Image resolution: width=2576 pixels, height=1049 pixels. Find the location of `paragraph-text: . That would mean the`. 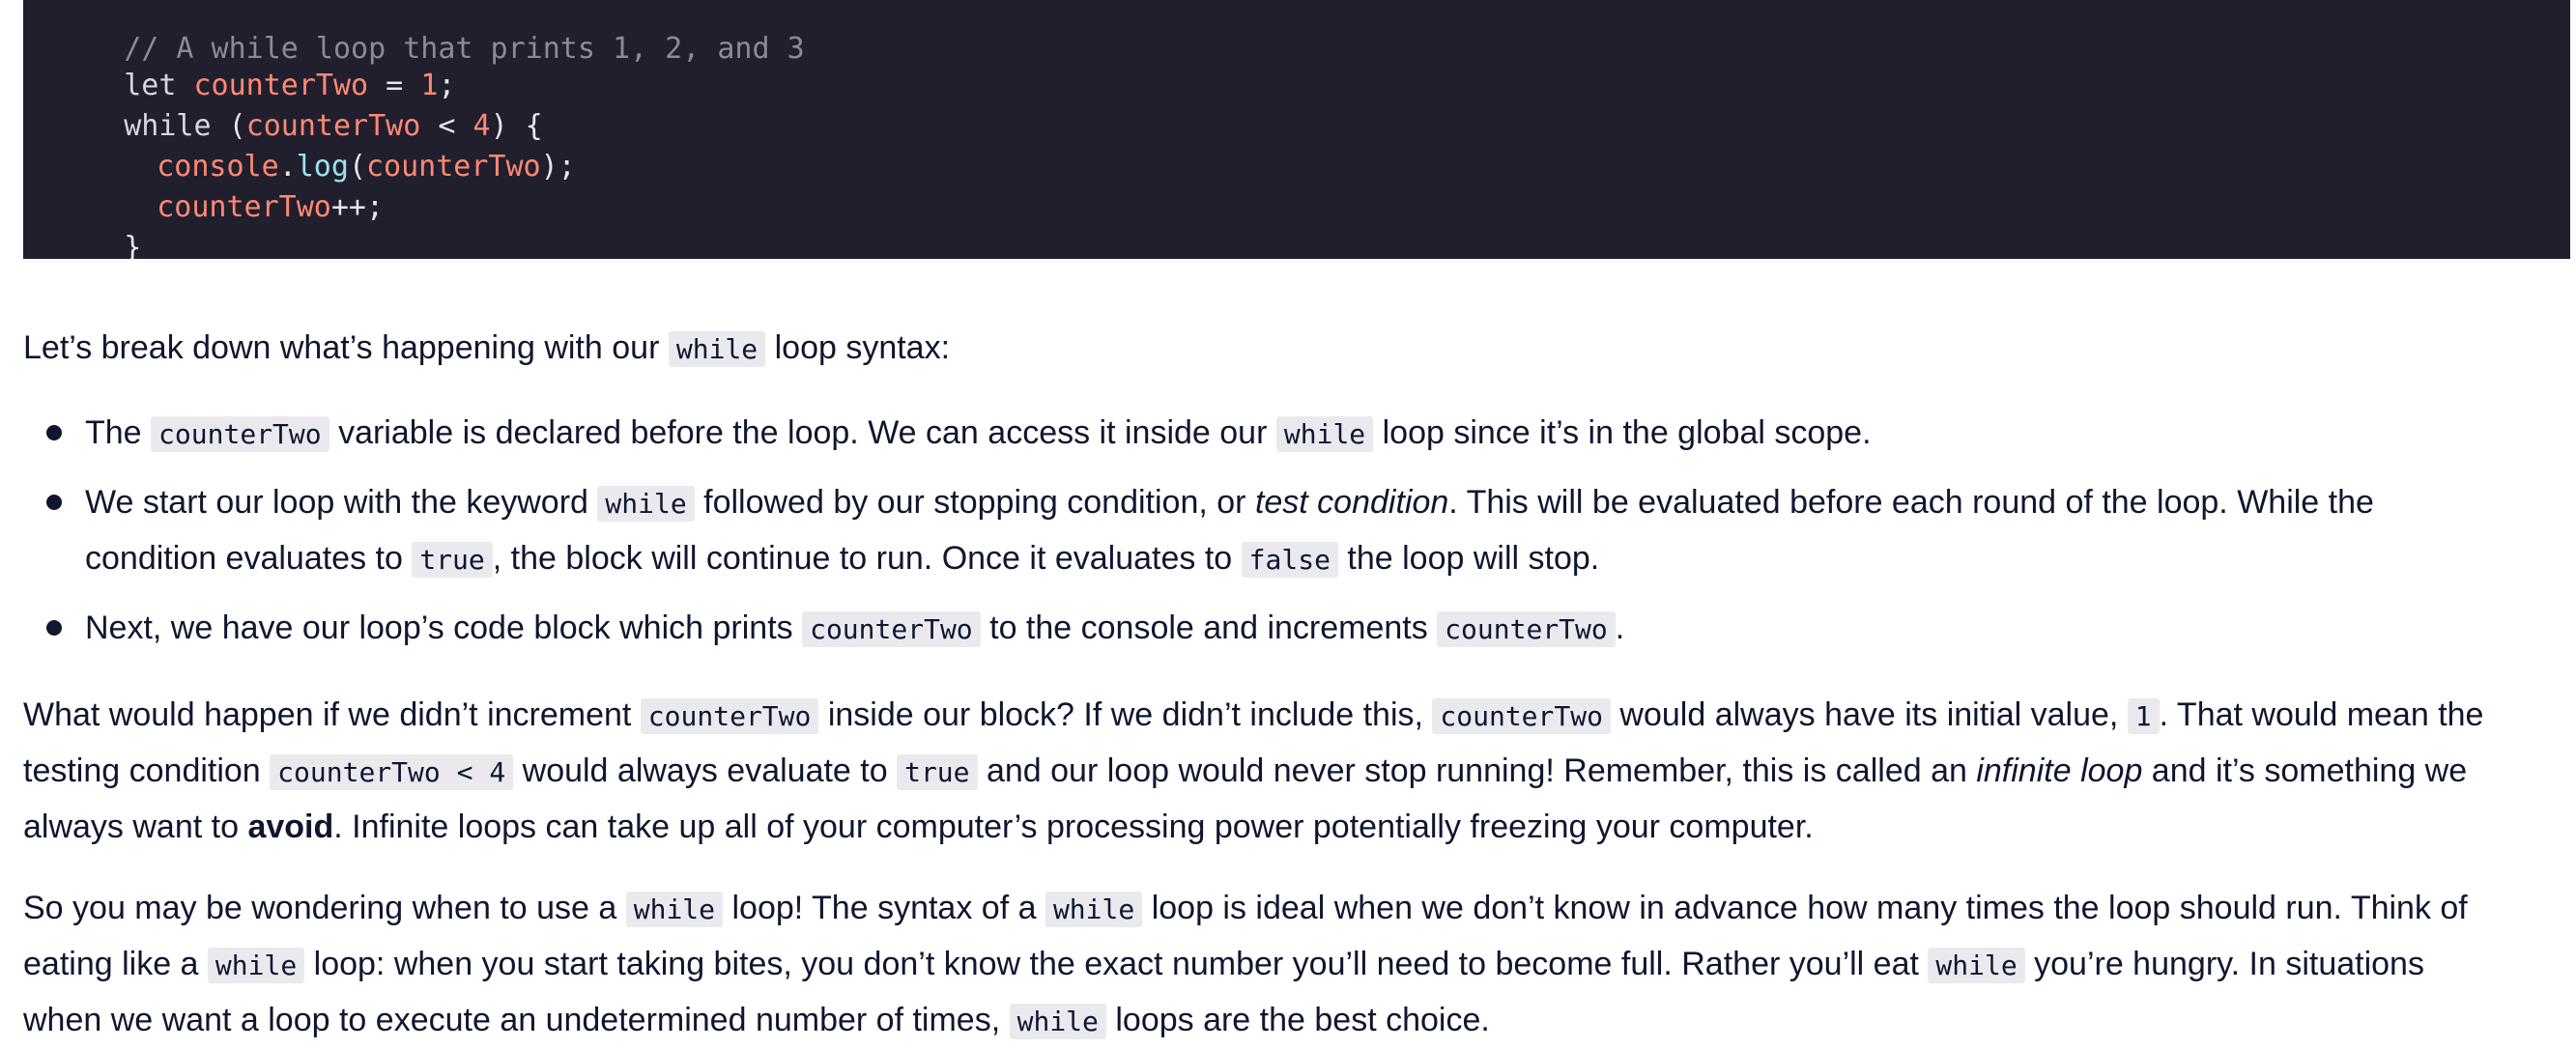

paragraph-text: . That would mean the is located at coordinates (2321, 715).